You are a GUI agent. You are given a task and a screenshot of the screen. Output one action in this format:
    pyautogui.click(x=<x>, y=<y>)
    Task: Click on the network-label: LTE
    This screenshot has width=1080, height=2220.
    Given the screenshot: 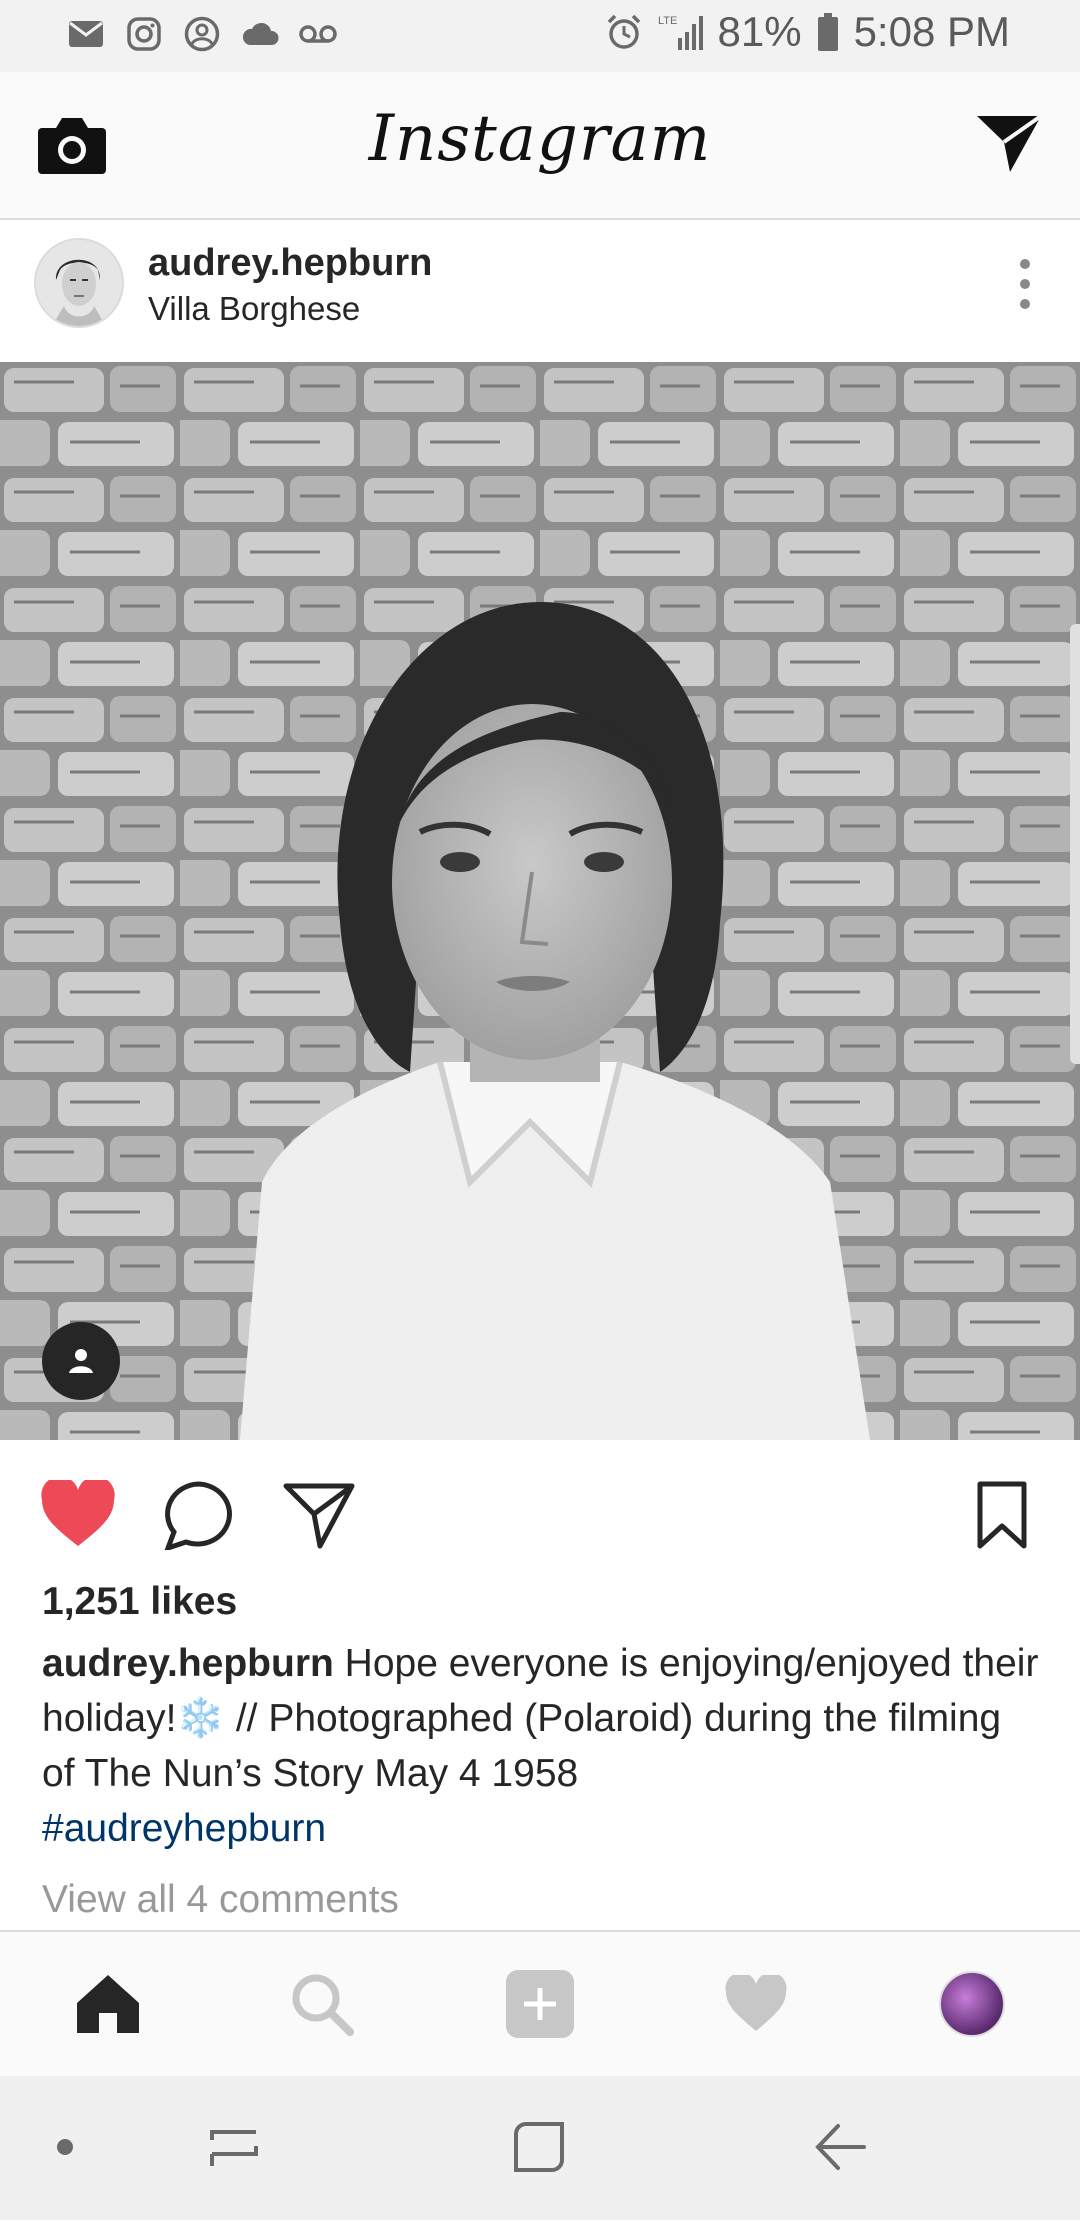 What is the action you would take?
    pyautogui.click(x=667, y=21)
    